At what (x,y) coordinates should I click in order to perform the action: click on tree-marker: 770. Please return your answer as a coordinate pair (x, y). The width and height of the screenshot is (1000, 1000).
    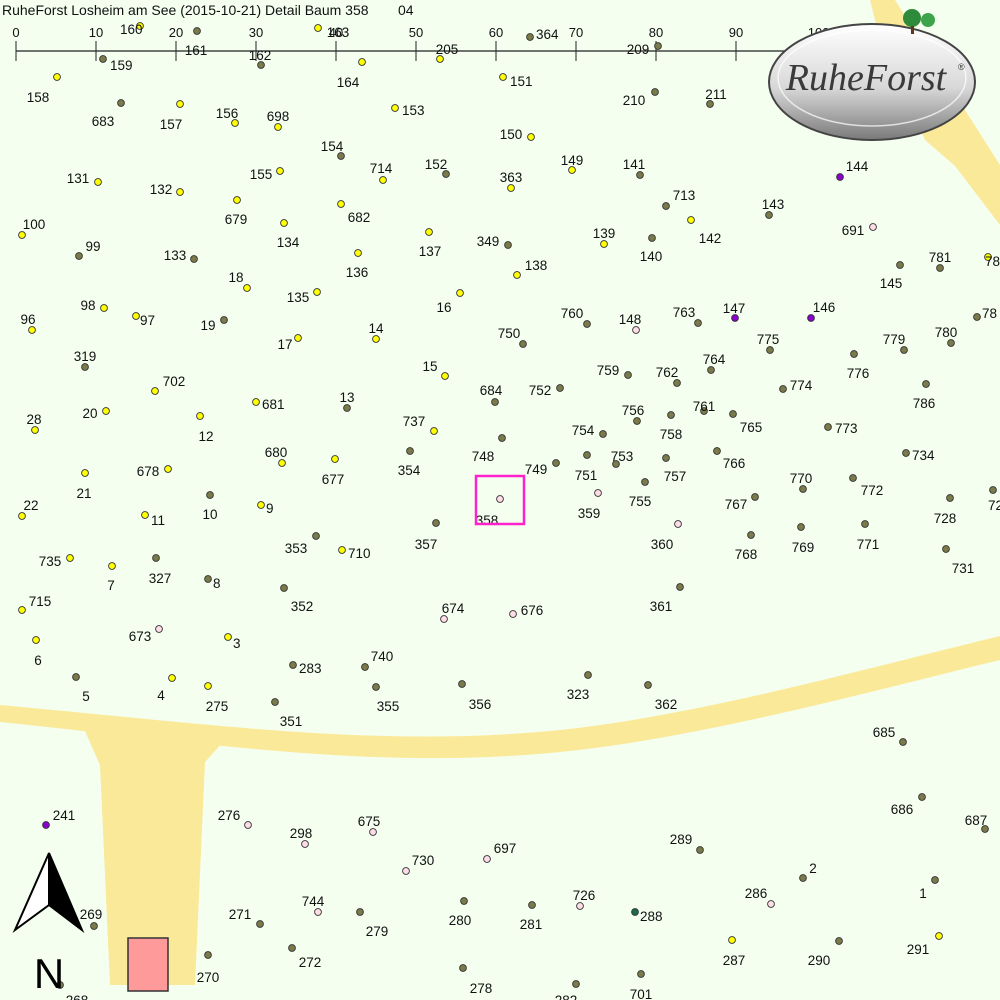
    Looking at the image, I should click on (801, 482).